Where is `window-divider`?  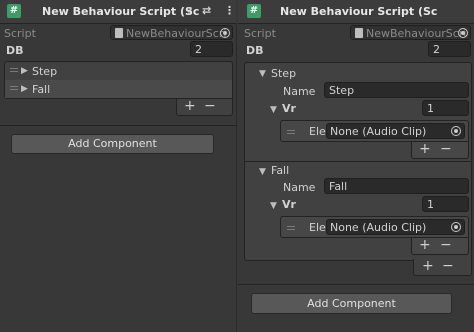 window-divider is located at coordinates (236, 177).